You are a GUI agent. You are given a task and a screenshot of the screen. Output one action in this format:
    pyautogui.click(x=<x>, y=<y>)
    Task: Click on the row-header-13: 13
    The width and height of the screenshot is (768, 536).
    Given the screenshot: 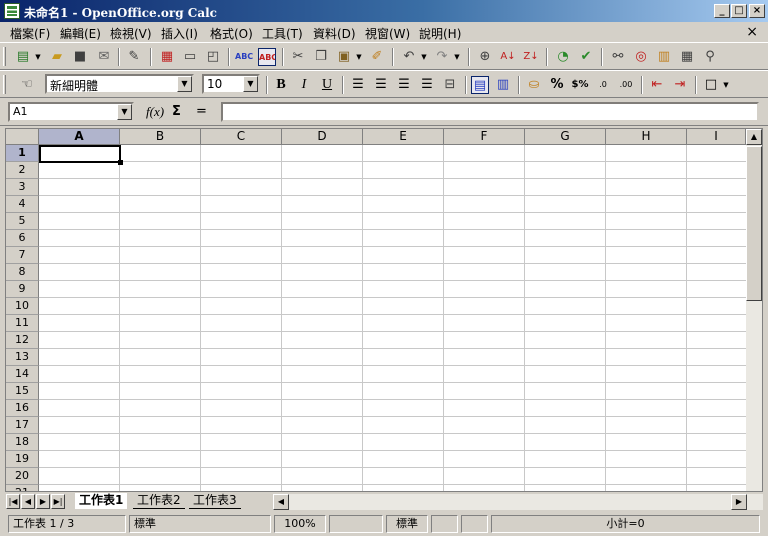 What is the action you would take?
    pyautogui.click(x=22, y=357)
    